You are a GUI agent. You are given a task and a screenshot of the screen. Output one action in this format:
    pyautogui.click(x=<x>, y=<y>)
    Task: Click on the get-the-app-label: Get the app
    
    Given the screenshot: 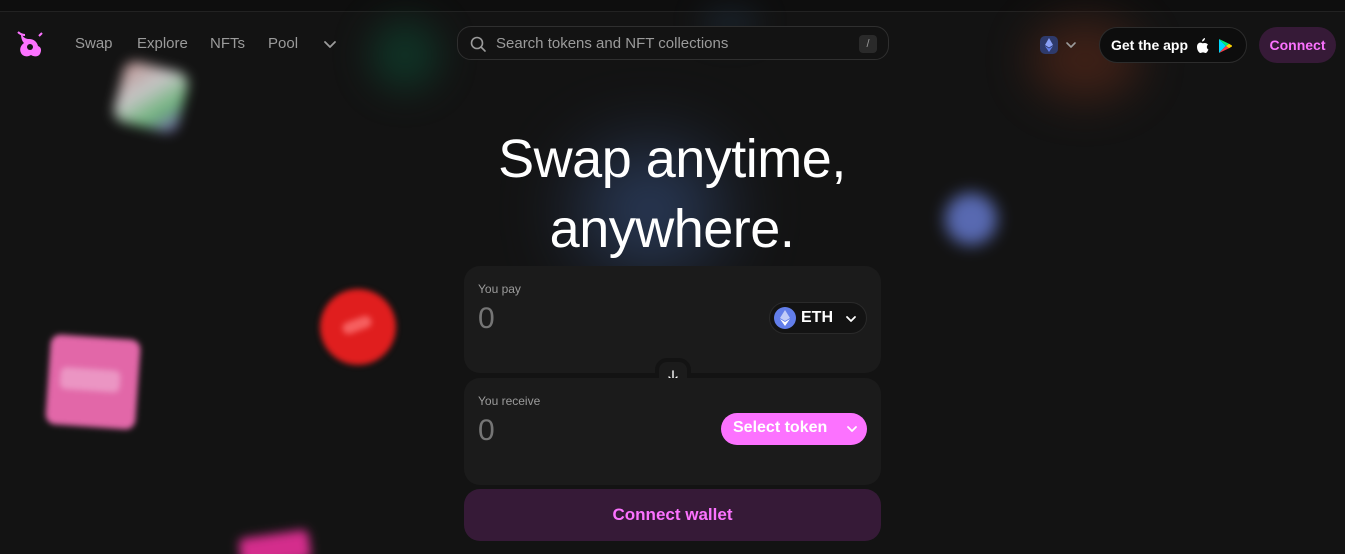 What is the action you would take?
    pyautogui.click(x=1150, y=45)
    